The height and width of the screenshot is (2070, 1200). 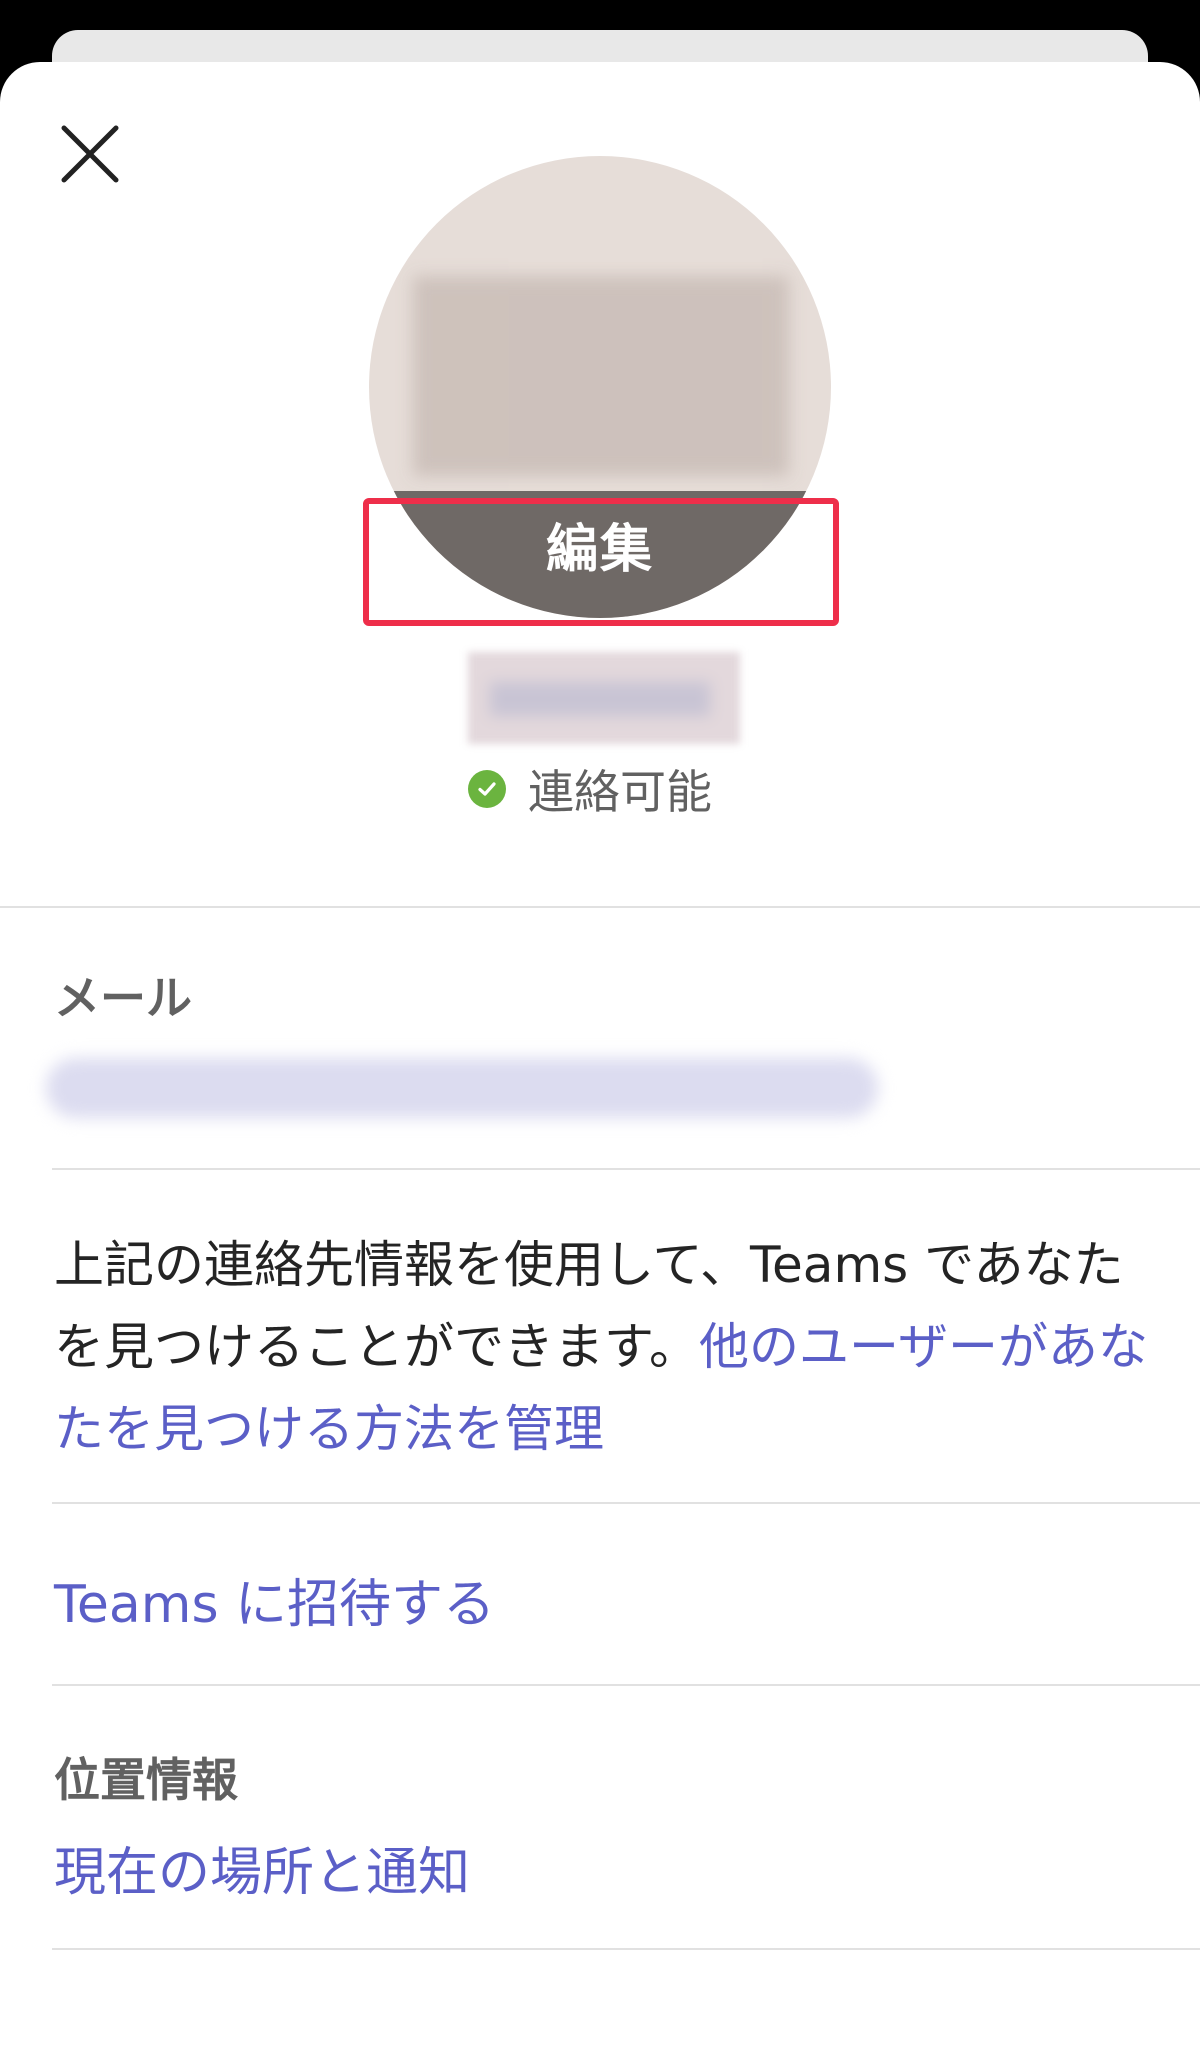 I want to click on avatar: 編集, so click(x=600, y=387).